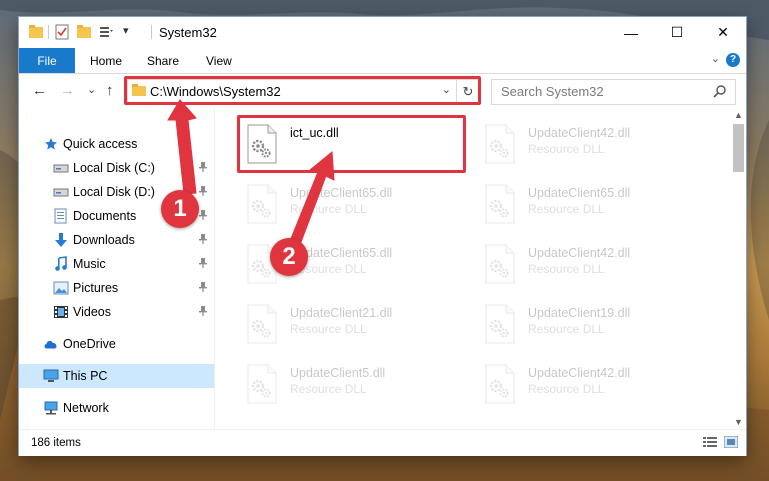 The width and height of the screenshot is (769, 481). What do you see at coordinates (96, 288) in the screenshot?
I see `sidebar-item-label: Pictures` at bounding box center [96, 288].